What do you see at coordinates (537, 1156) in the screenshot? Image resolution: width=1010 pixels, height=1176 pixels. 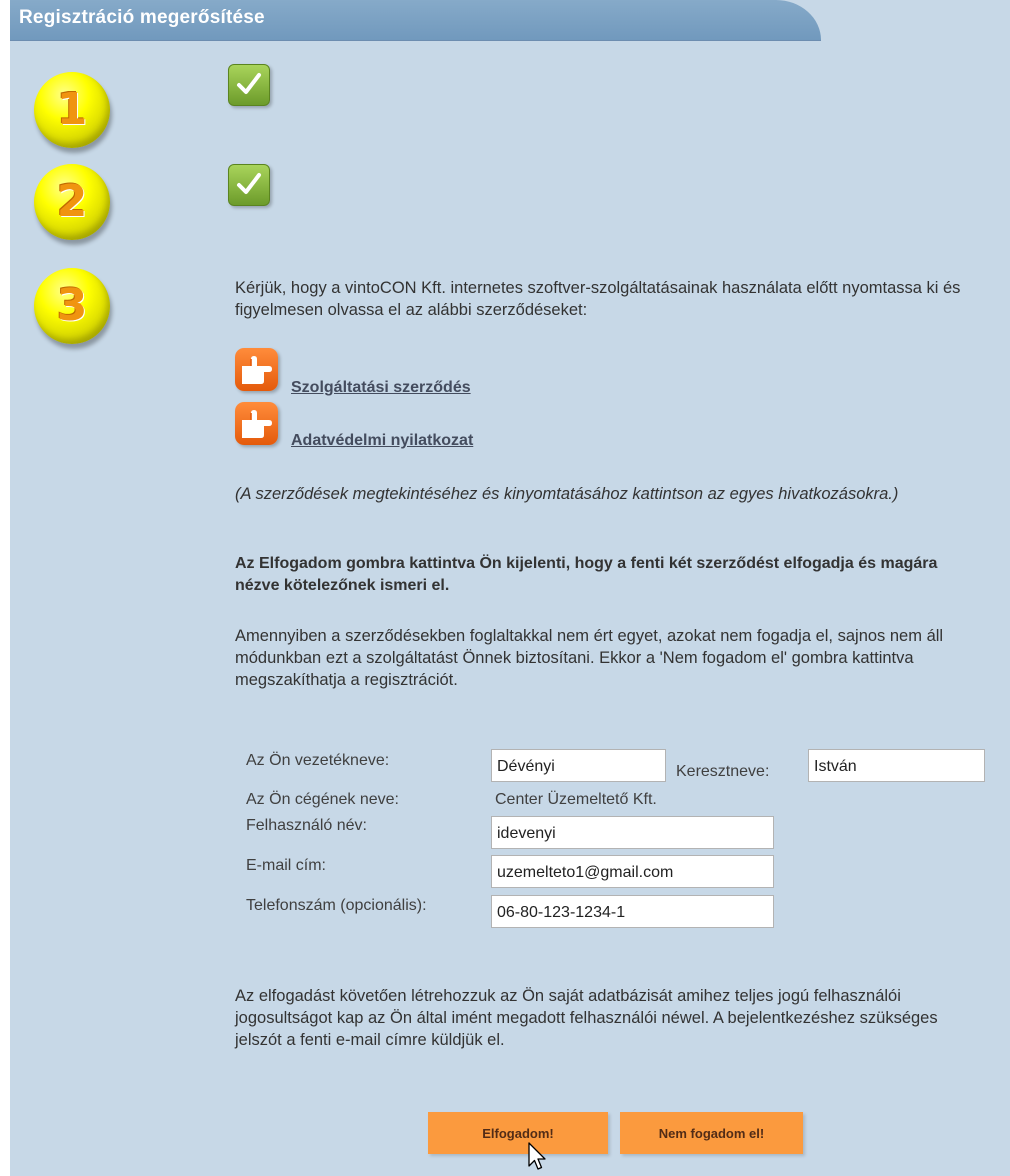 I see `mouse-pointer-icon` at bounding box center [537, 1156].